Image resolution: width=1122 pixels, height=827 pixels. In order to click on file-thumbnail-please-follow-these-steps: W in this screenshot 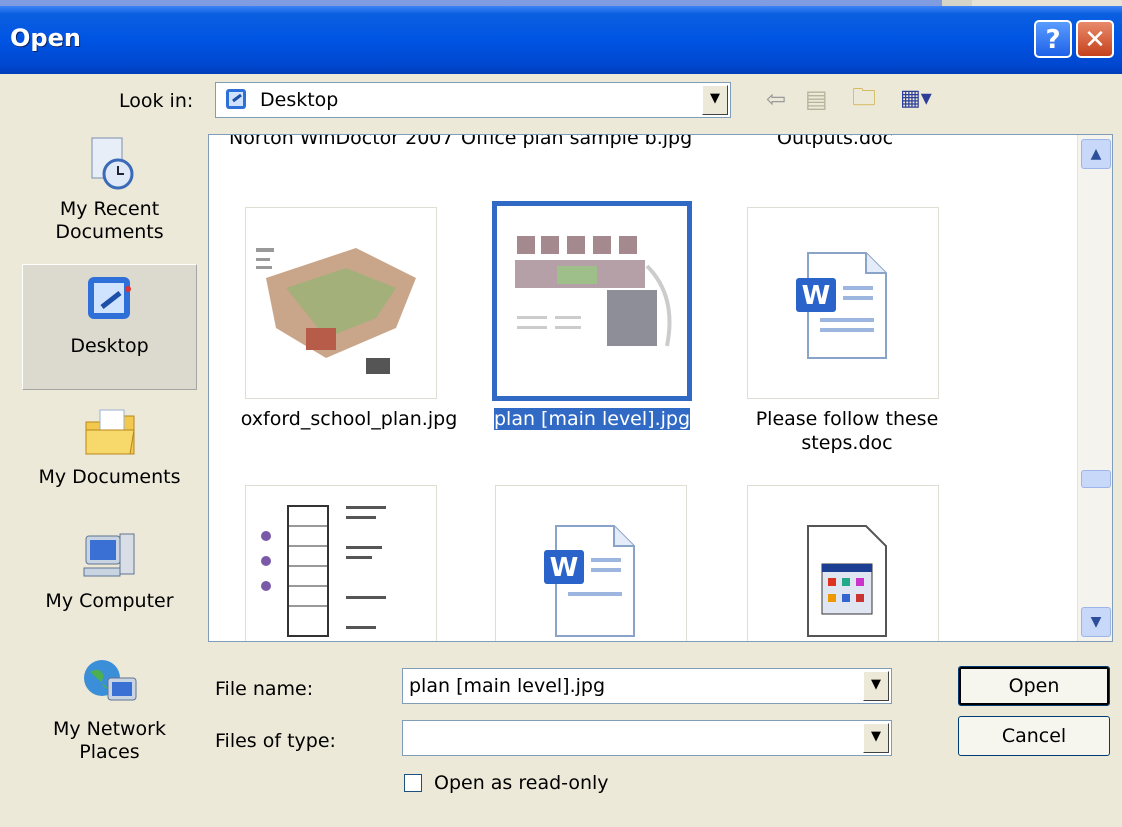, I will do `click(843, 303)`.